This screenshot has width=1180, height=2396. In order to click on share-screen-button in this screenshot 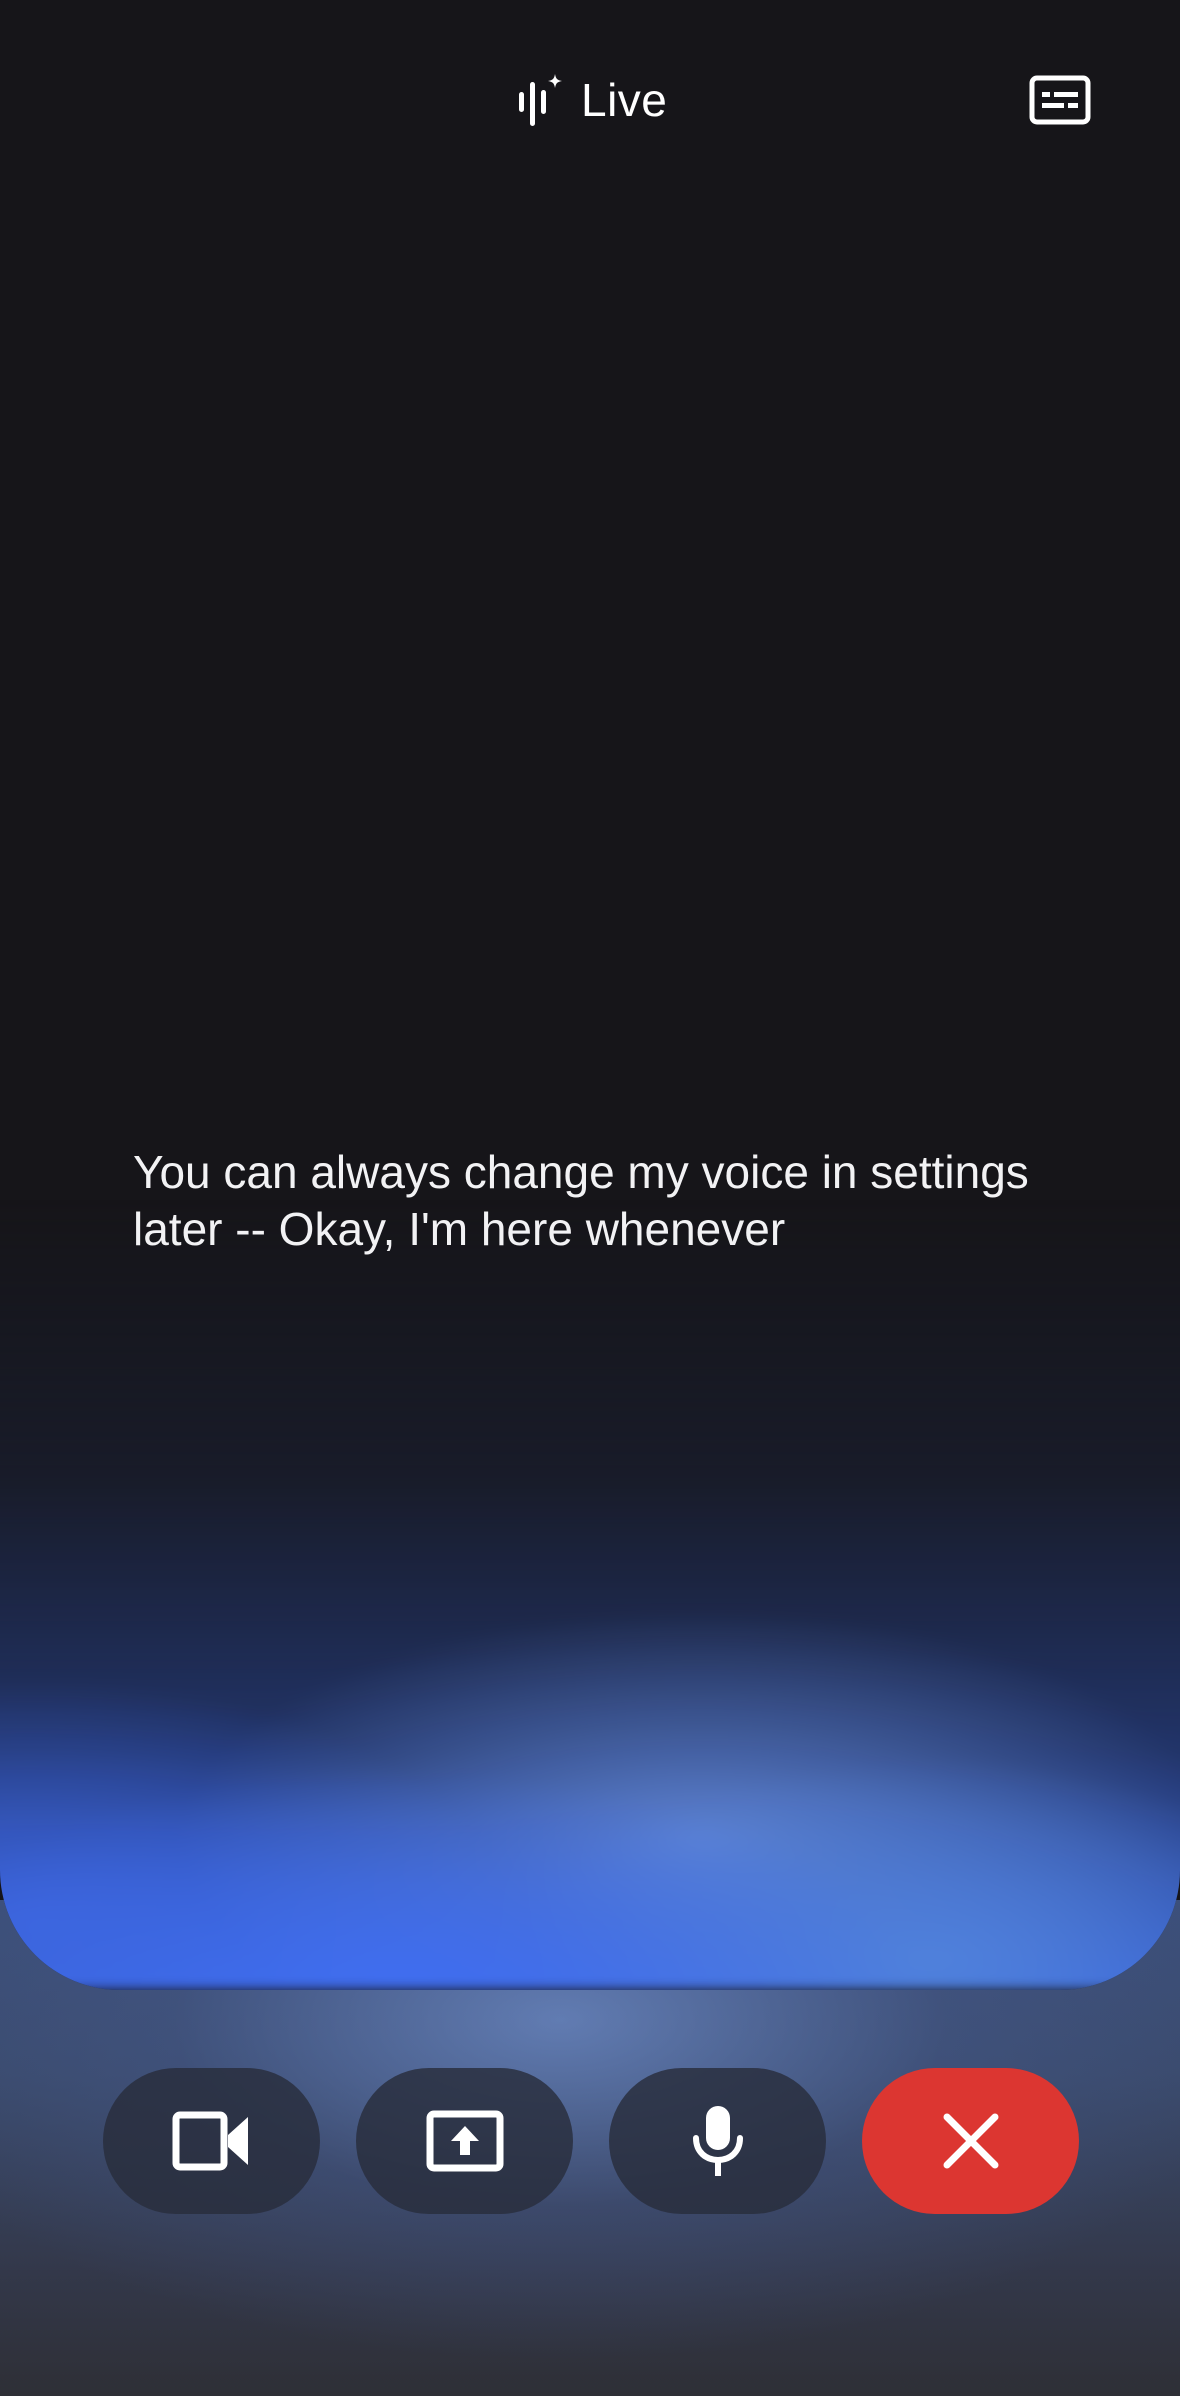, I will do `click(464, 2141)`.